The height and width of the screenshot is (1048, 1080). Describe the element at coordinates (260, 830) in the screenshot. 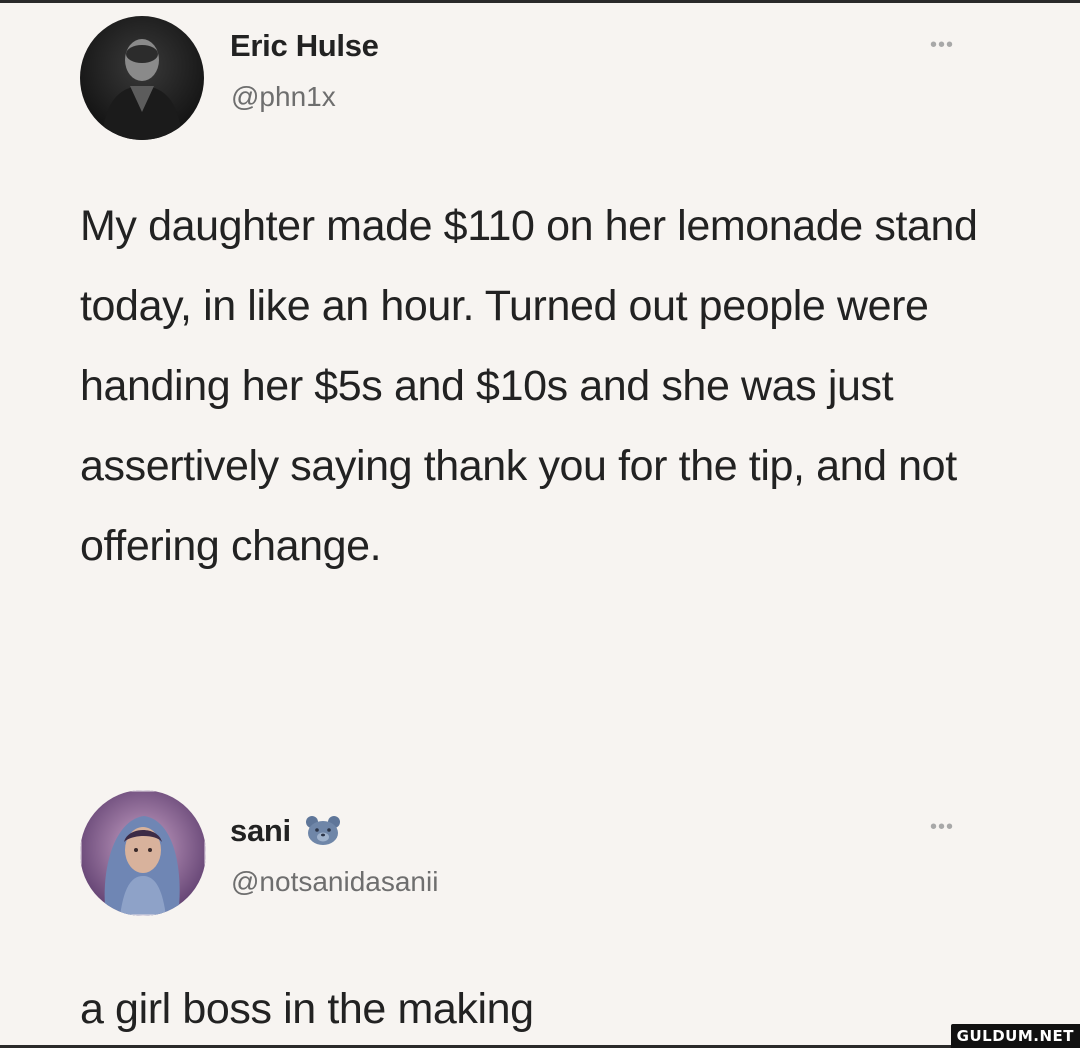

I see `display-name-text: sani` at that location.